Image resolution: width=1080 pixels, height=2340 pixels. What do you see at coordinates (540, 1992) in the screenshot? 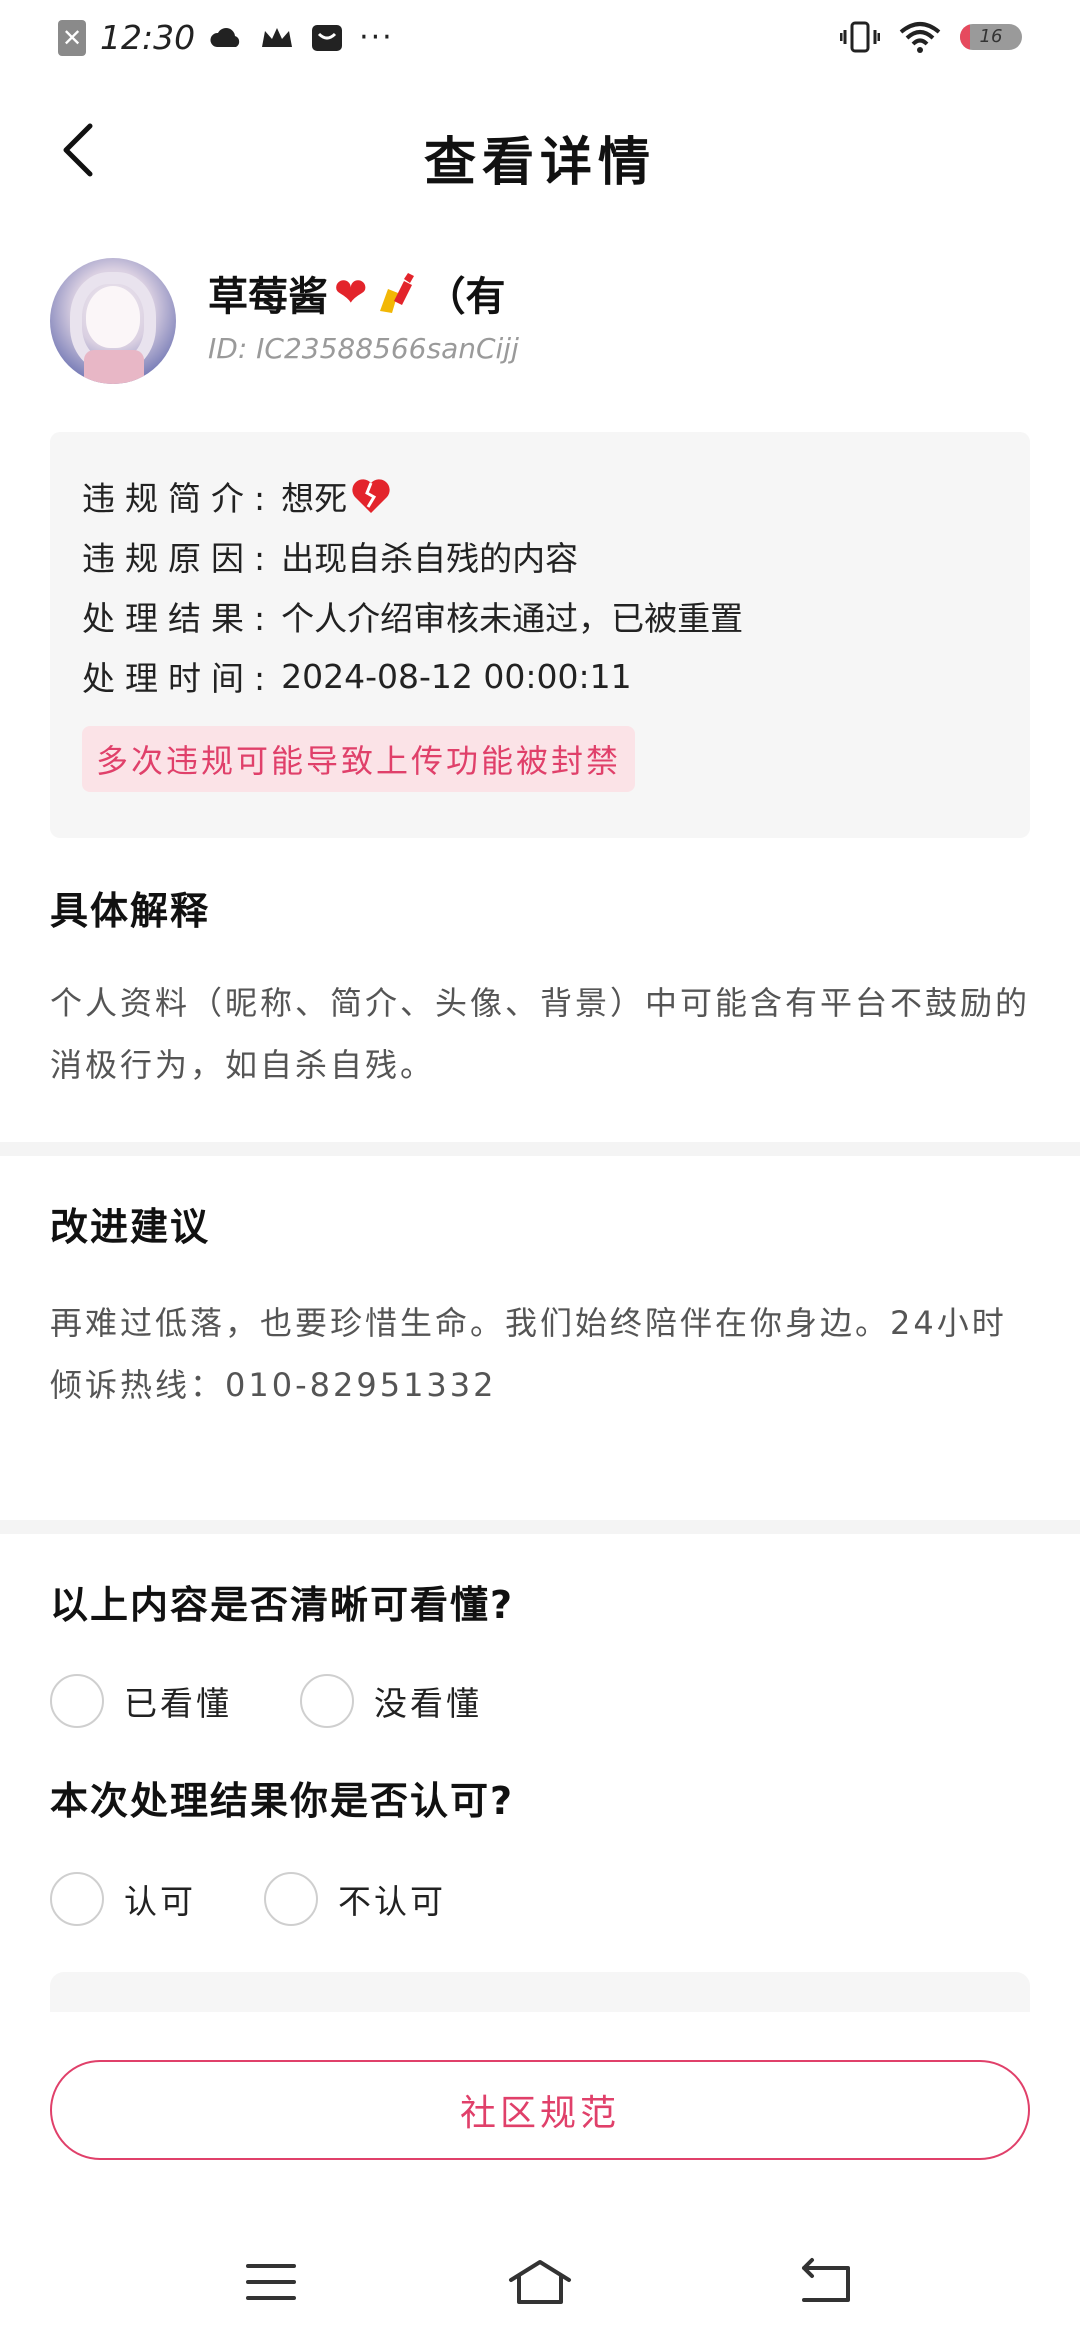
I see `feedback-input-area` at bounding box center [540, 1992].